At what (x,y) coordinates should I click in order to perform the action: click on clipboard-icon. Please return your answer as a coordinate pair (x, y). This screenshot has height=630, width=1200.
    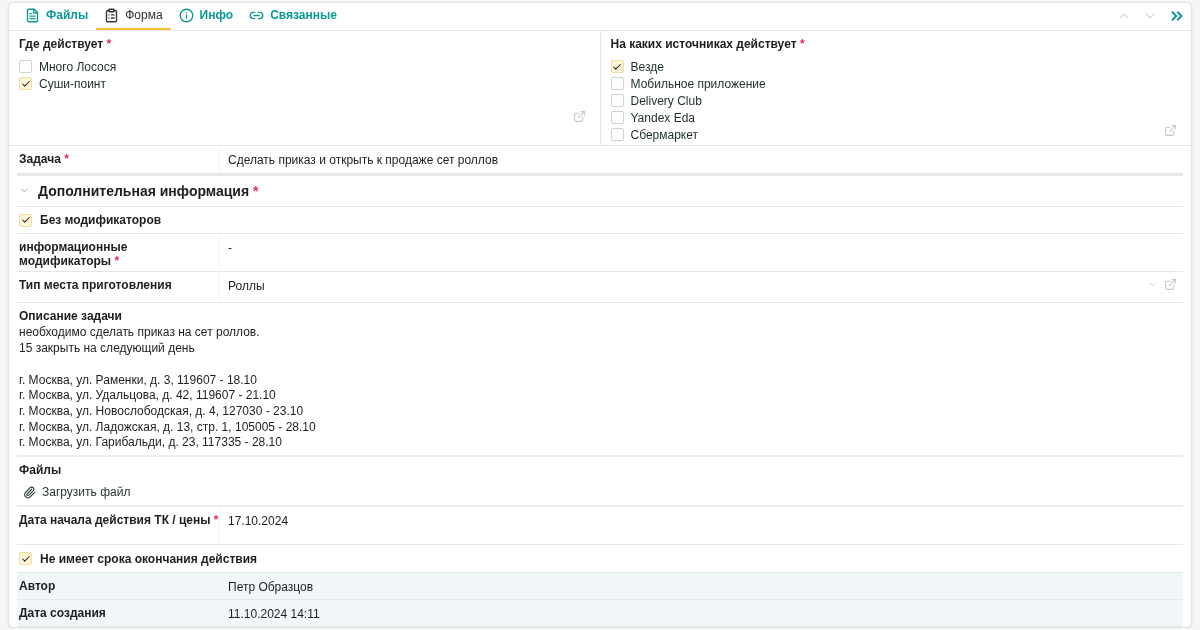
    Looking at the image, I should click on (112, 15).